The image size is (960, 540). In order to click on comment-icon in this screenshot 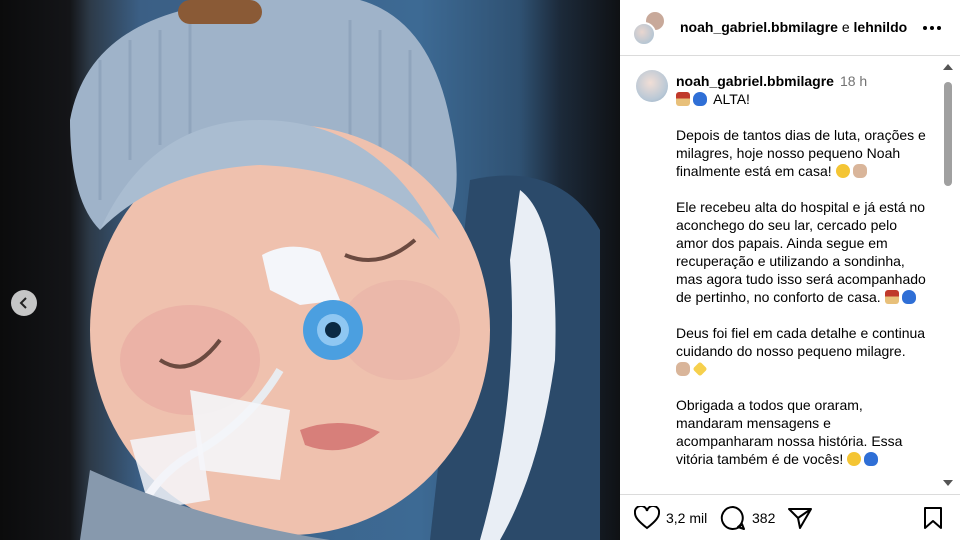, I will do `click(732, 517)`.